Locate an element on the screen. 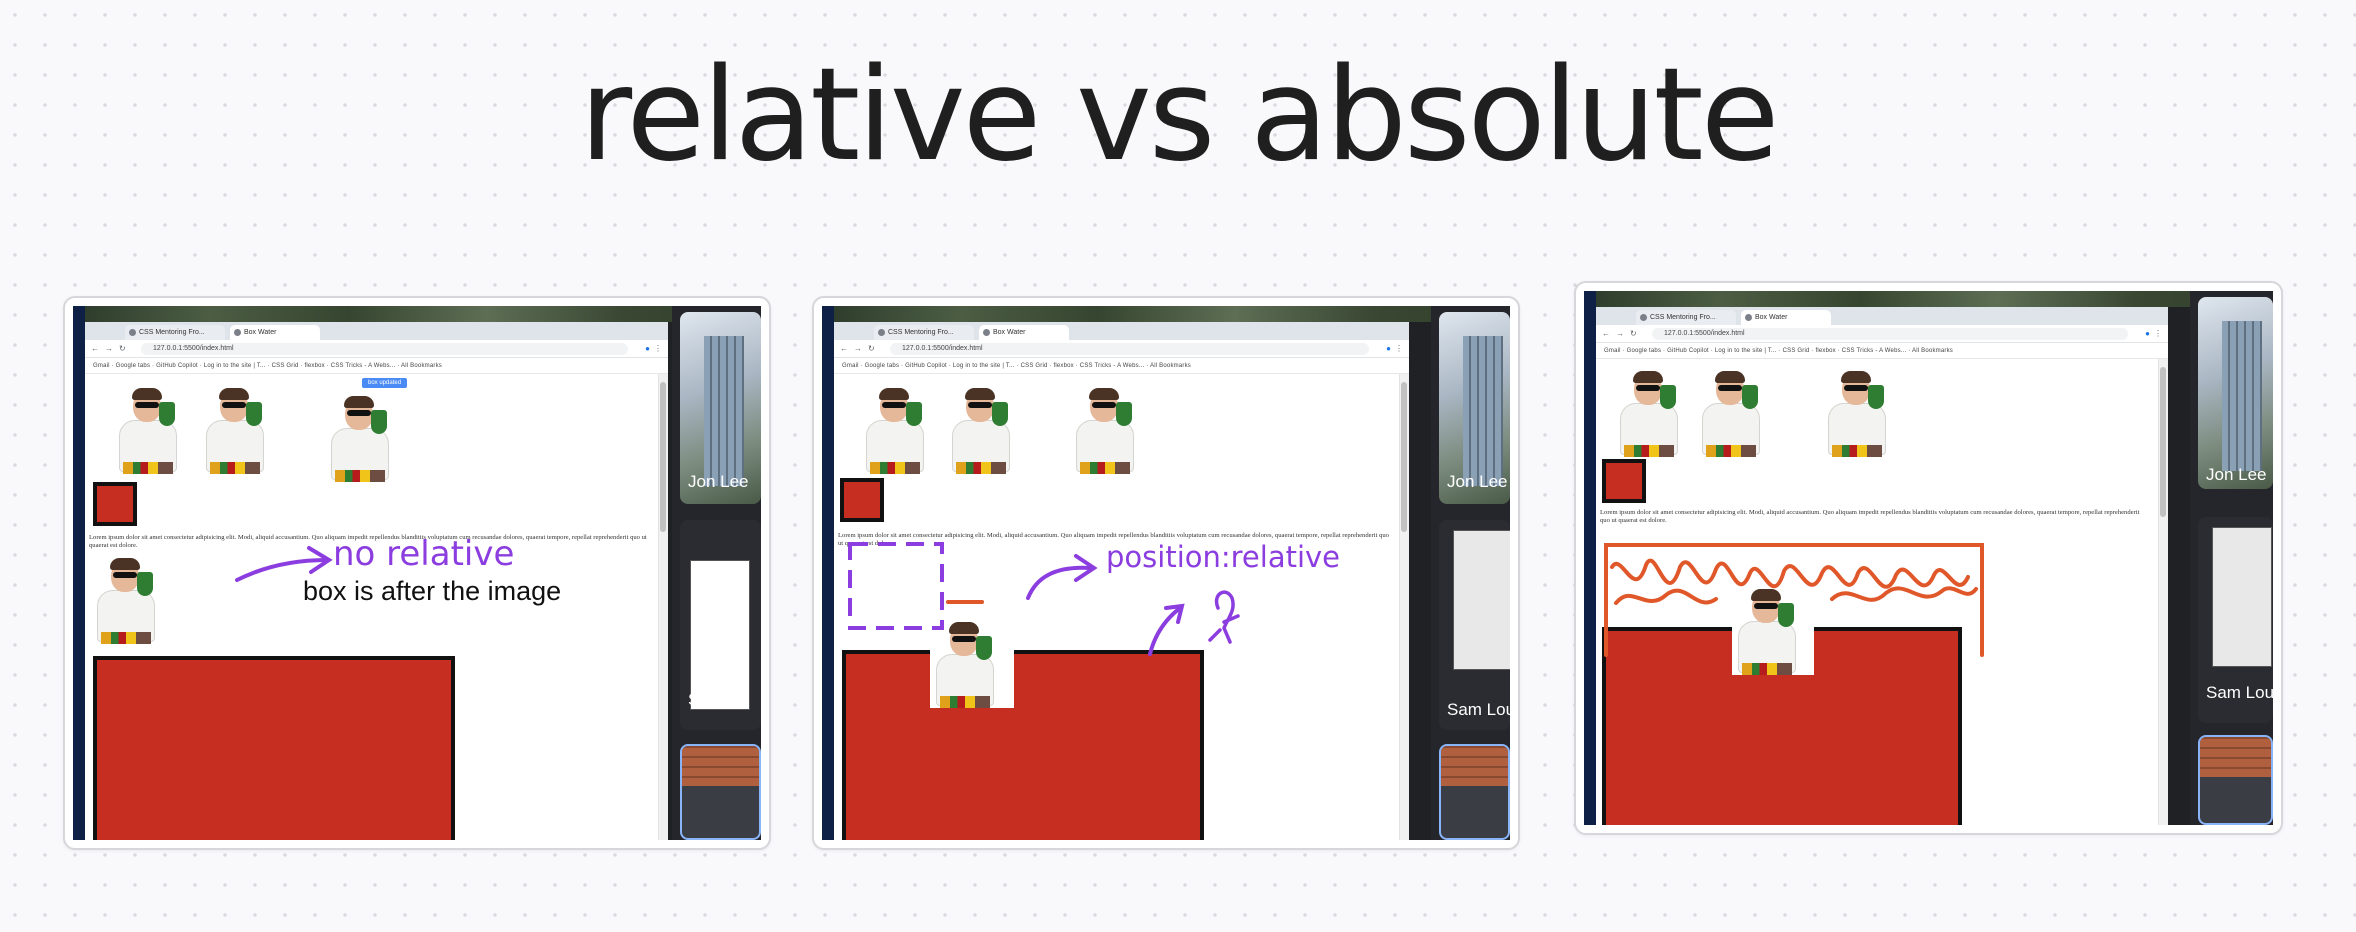 Image resolution: width=2356 pixels, height=932 pixels. annotation-arrow is located at coordinates (284, 564).